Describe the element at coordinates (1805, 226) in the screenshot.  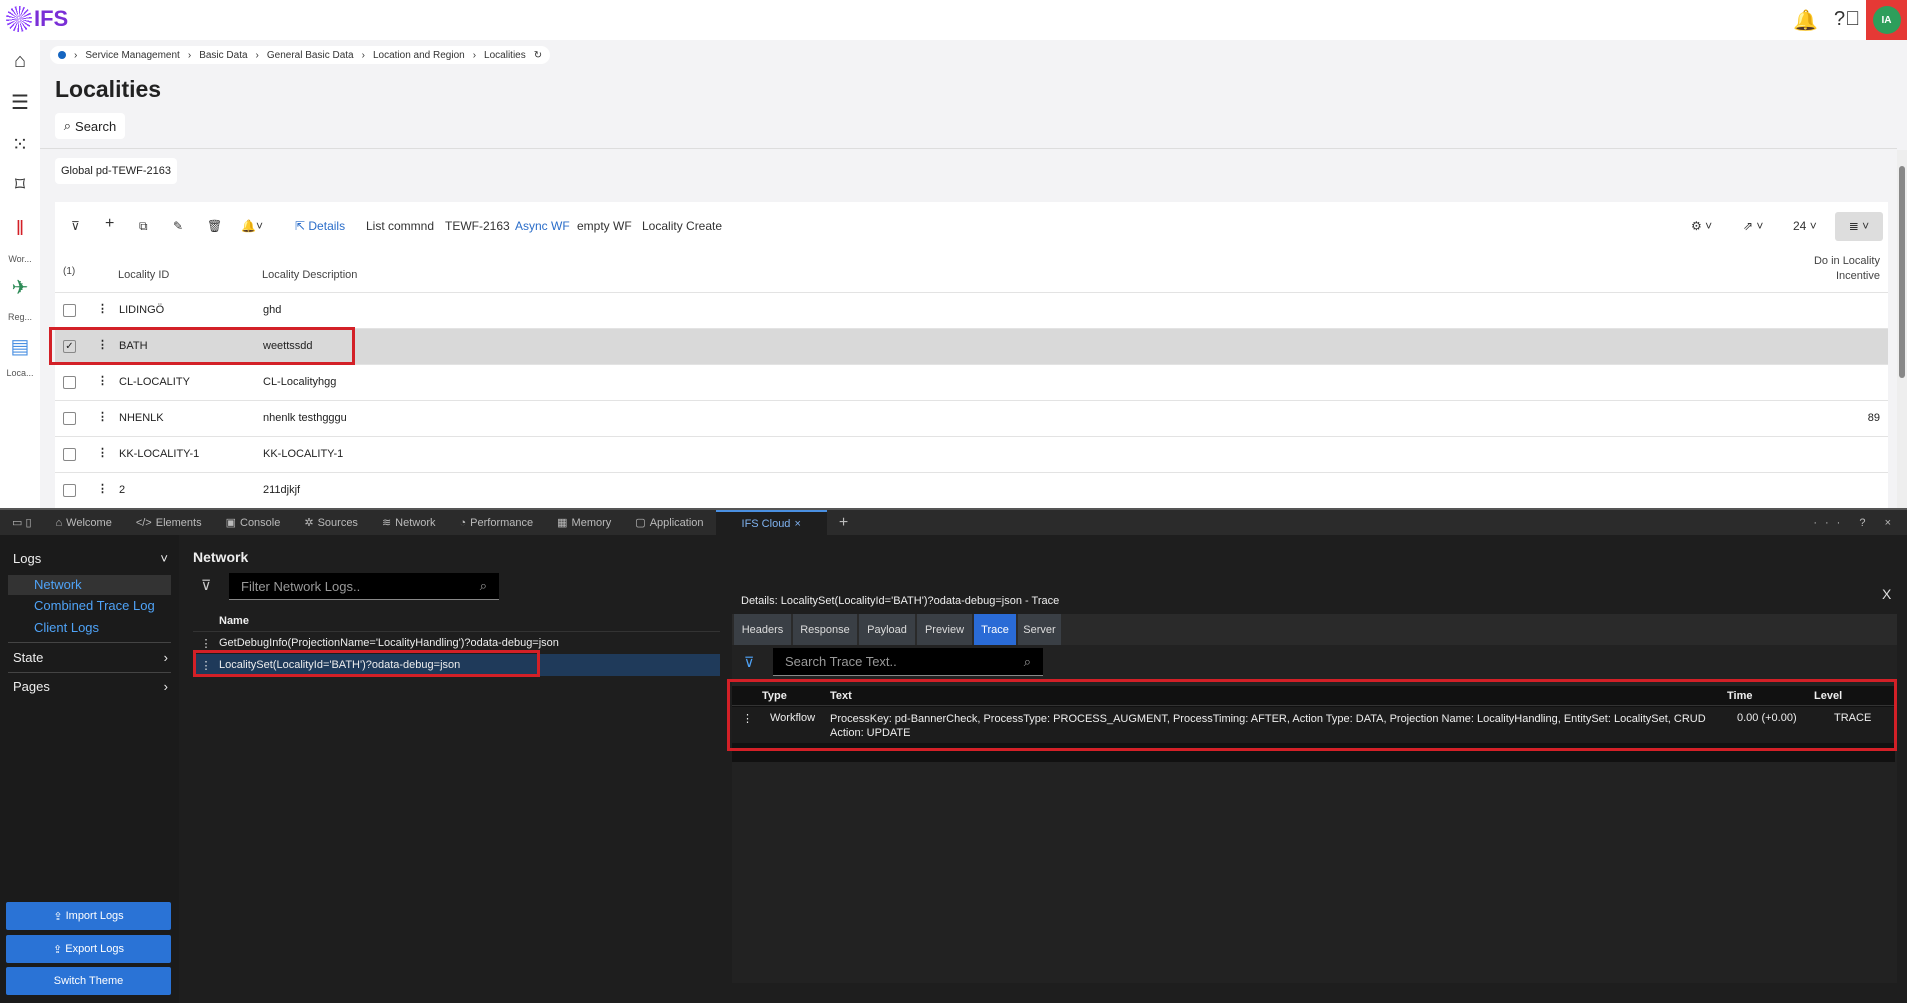
I see `page-size-select: 24 ˅` at that location.